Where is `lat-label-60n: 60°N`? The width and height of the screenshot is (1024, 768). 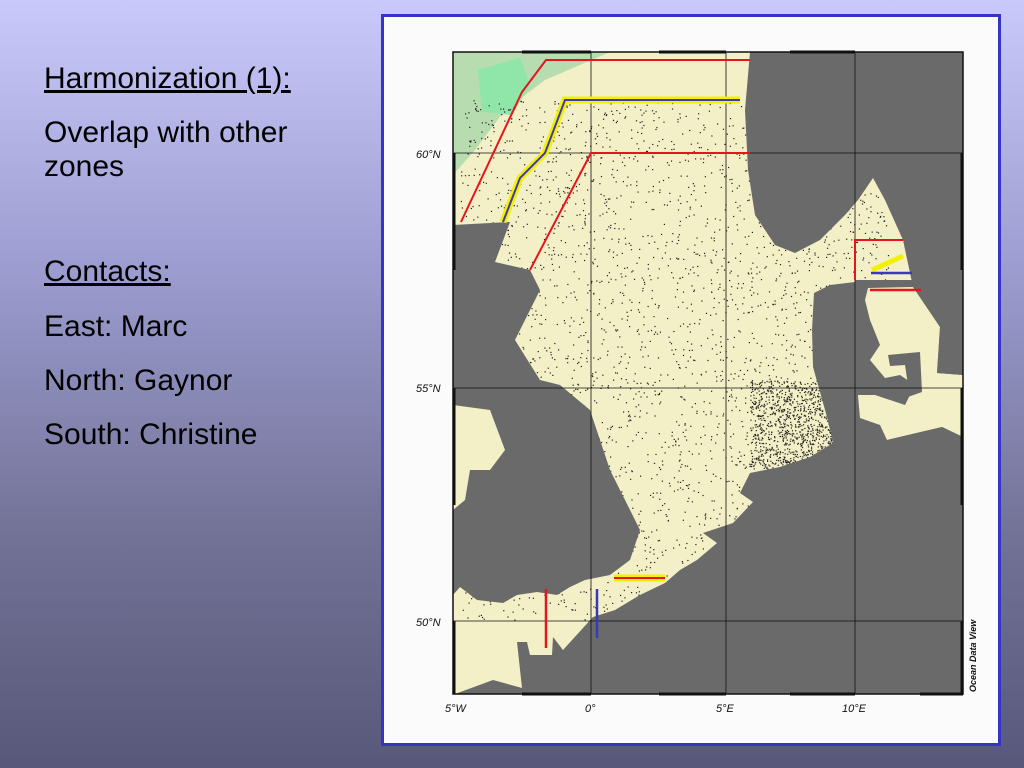 lat-label-60n: 60°N is located at coordinates (428, 155).